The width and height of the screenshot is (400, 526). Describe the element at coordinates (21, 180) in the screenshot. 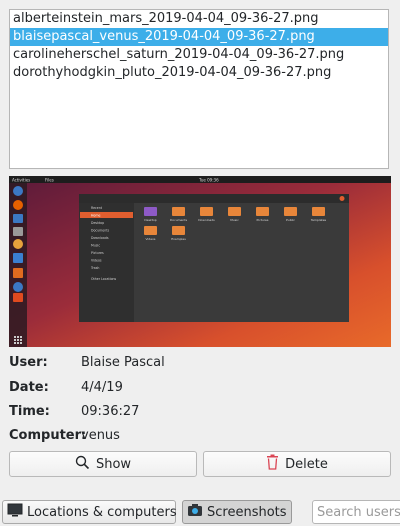

I see `preview-activities-text: Activities` at that location.